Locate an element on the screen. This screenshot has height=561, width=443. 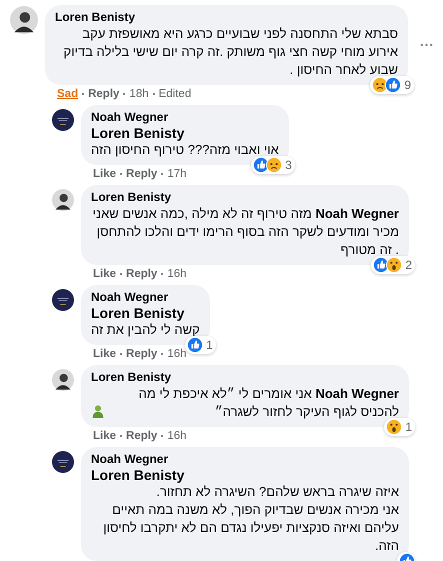
react-link: Sad is located at coordinates (67, 94).